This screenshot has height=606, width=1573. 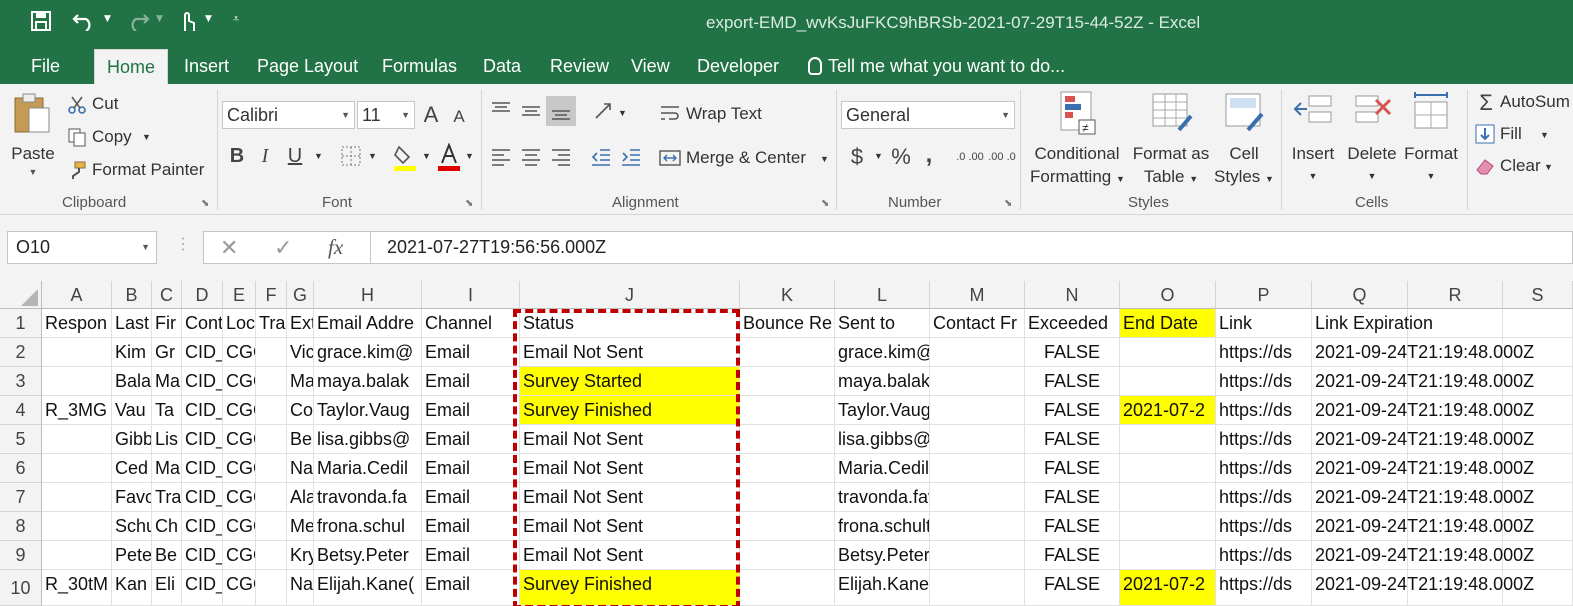 I want to click on column-header-k: K, so click(x=787, y=295).